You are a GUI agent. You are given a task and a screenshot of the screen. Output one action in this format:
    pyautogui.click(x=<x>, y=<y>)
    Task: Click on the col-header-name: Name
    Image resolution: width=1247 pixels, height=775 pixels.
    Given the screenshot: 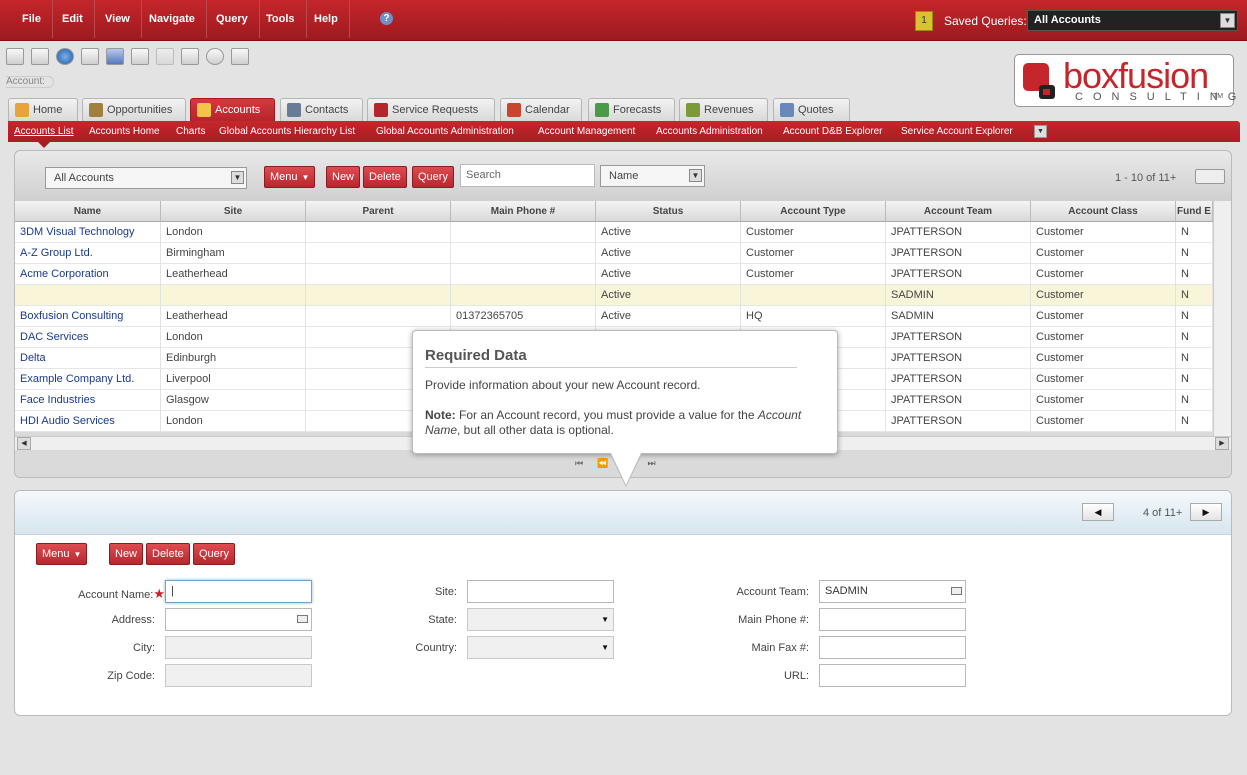 What is the action you would take?
    pyautogui.click(x=88, y=211)
    